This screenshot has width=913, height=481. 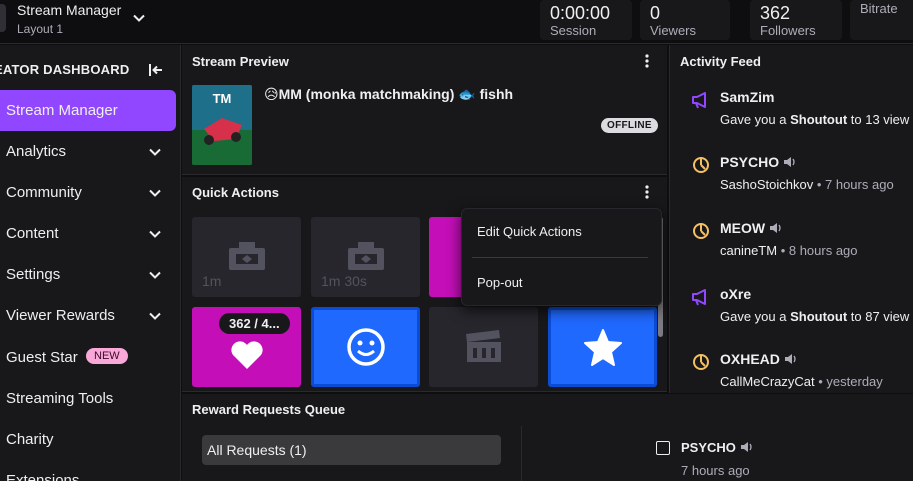 What do you see at coordinates (747, 97) in the screenshot?
I see `feed-user-name: SamZim` at bounding box center [747, 97].